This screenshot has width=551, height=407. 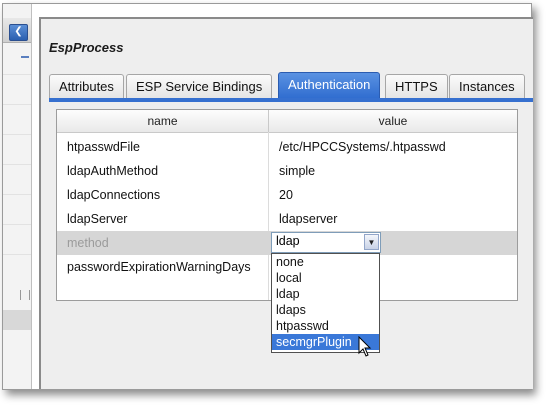 What do you see at coordinates (297, 171) in the screenshot?
I see `row-value: simple` at bounding box center [297, 171].